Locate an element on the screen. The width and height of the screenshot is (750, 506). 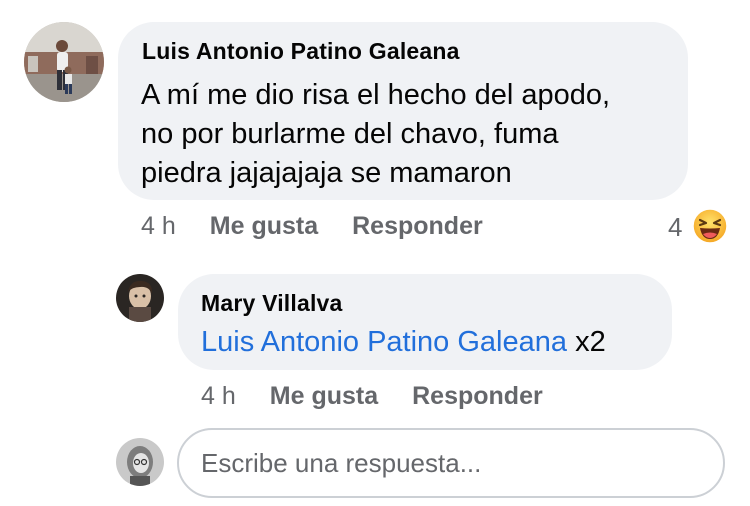
comment-author-avatar is located at coordinates (64, 62).